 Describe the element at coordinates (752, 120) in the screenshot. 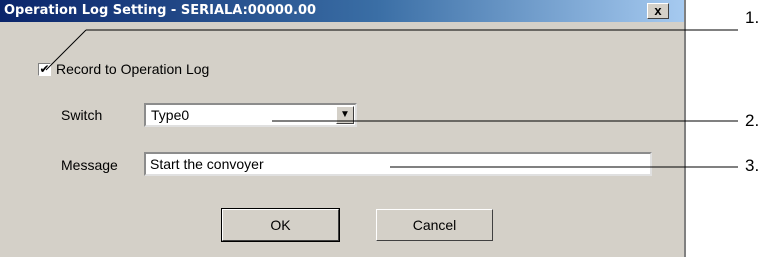

I see `callout-2: 2.` at that location.